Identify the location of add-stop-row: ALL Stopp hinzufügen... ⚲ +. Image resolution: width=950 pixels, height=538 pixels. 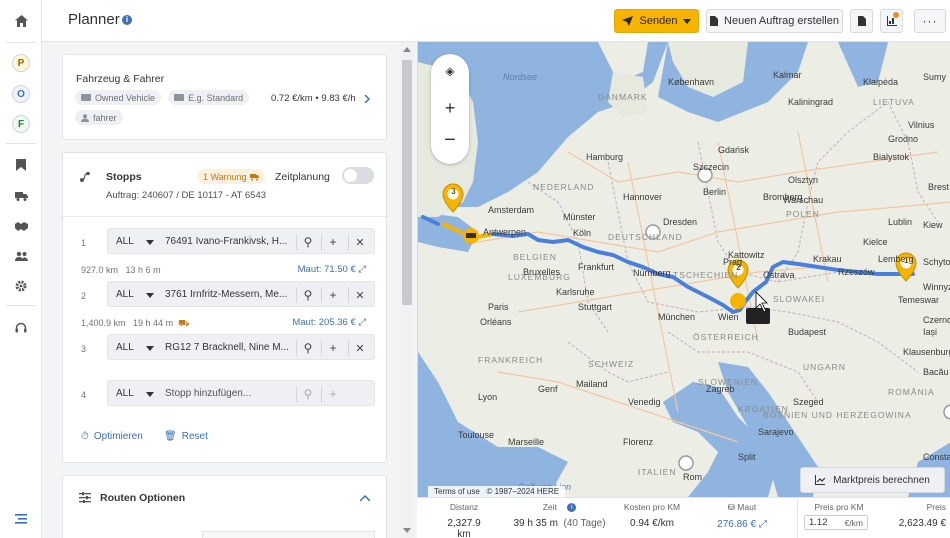
(241, 393).